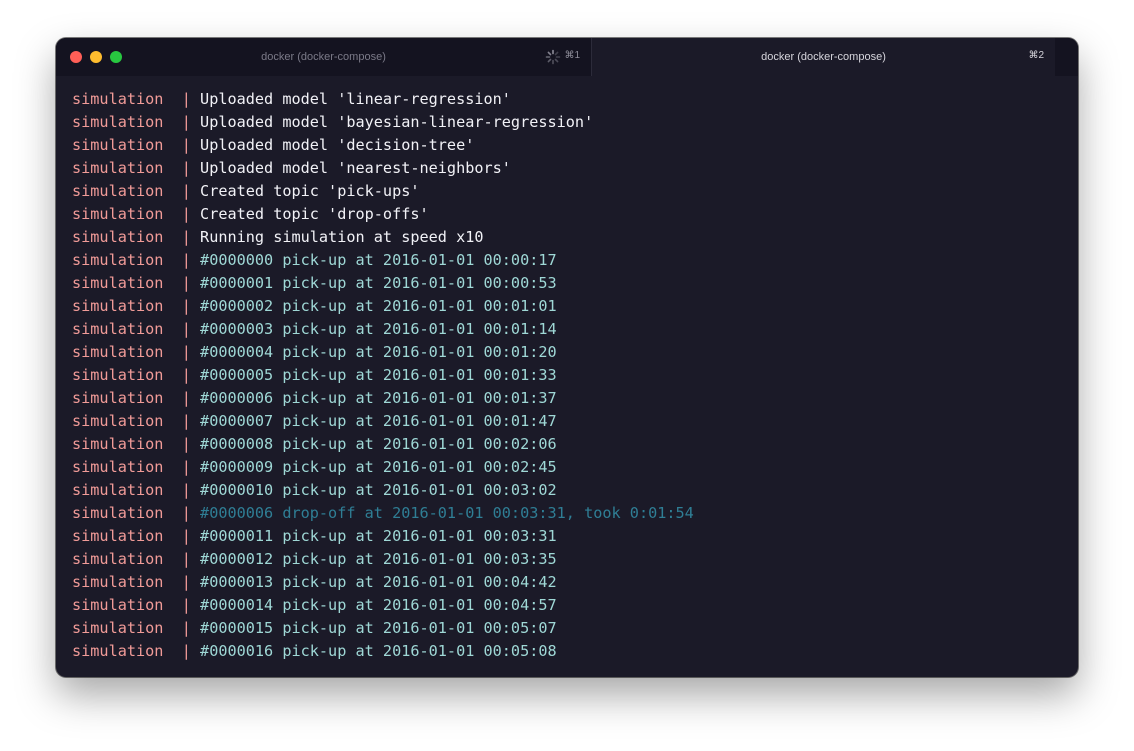 This screenshot has width=1134, height=751. I want to click on log-message: Running simulation at speed x10, so click(342, 237).